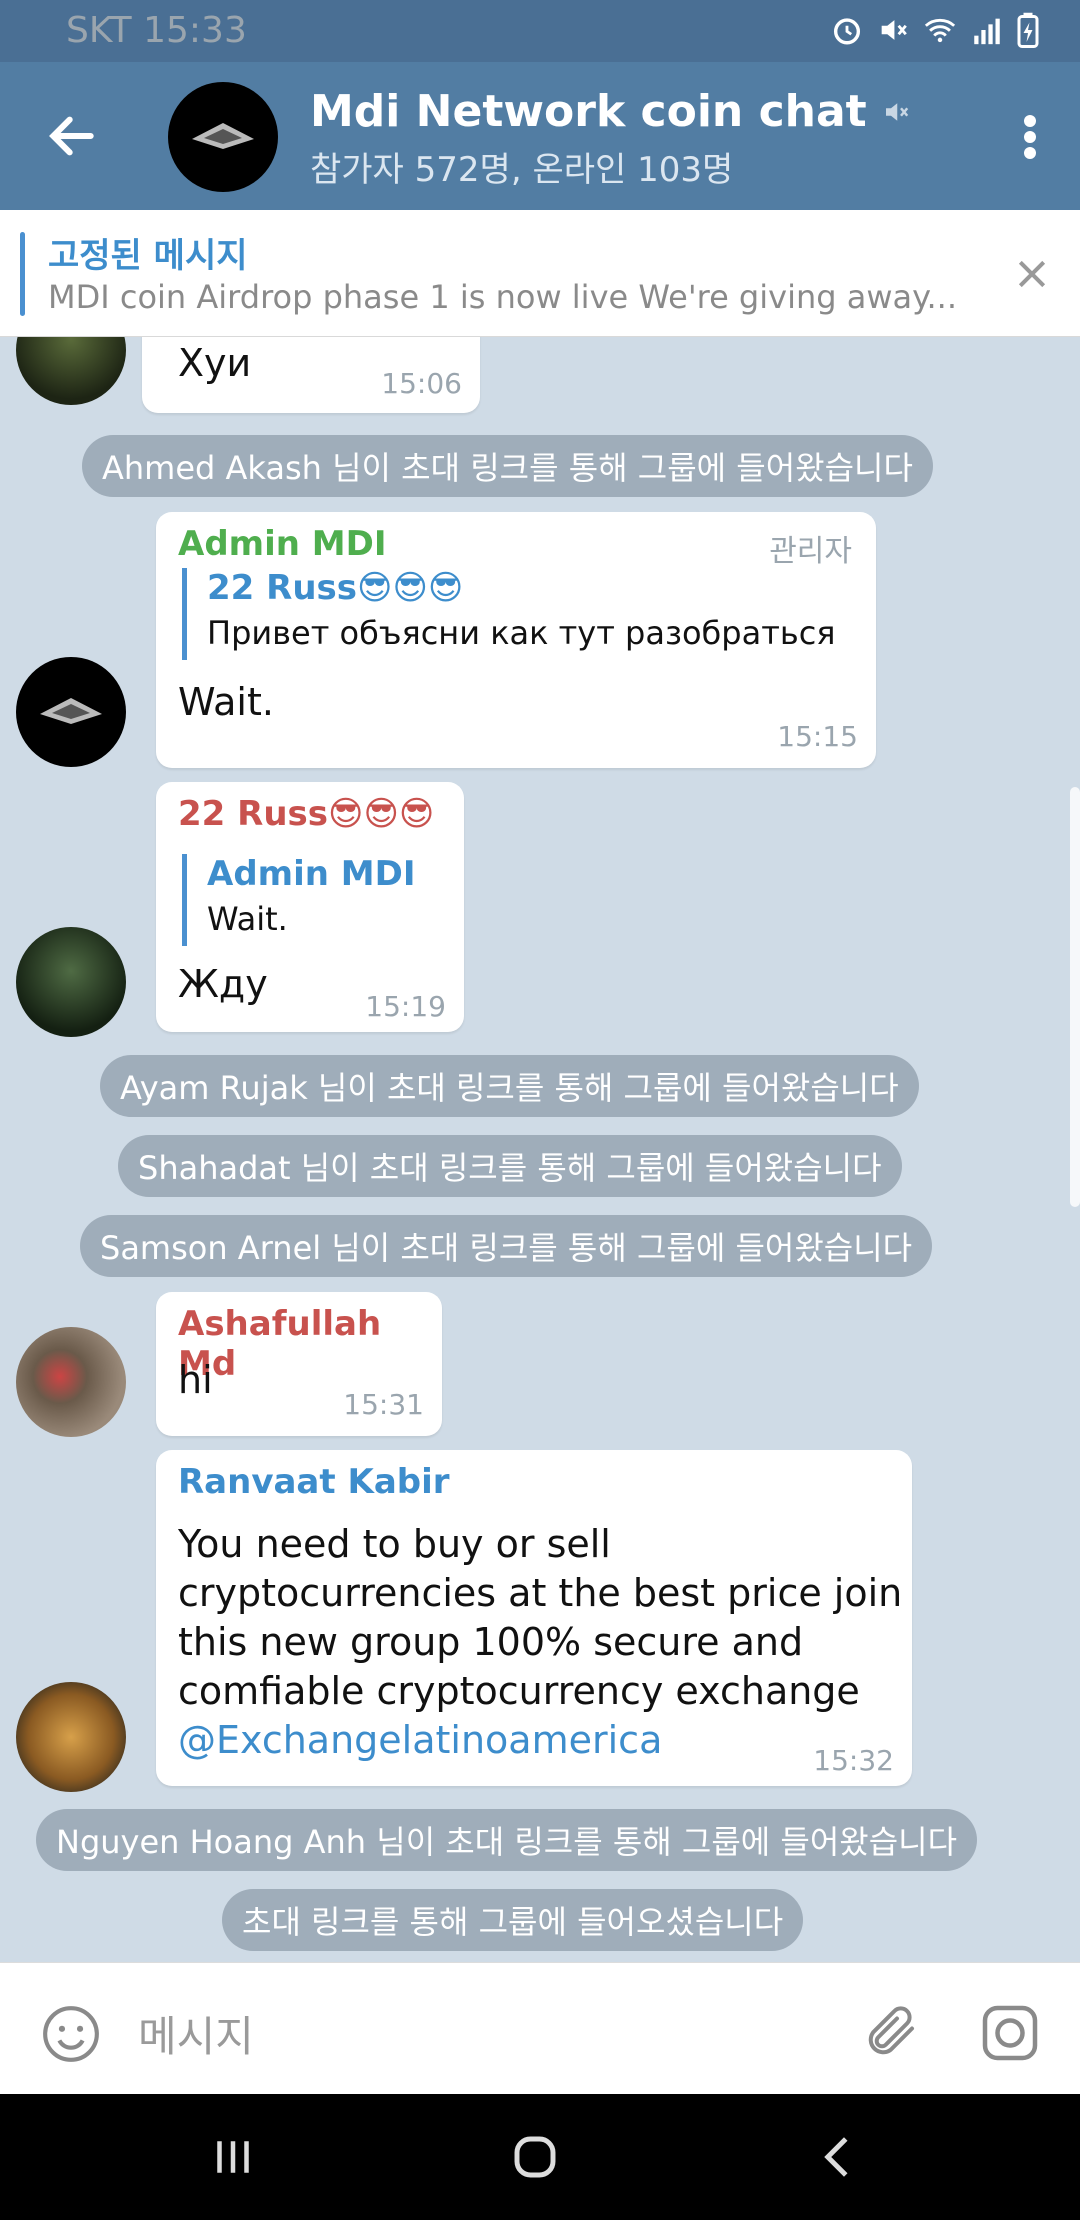  What do you see at coordinates (817, 736) in the screenshot?
I see `message-time: 15:15` at bounding box center [817, 736].